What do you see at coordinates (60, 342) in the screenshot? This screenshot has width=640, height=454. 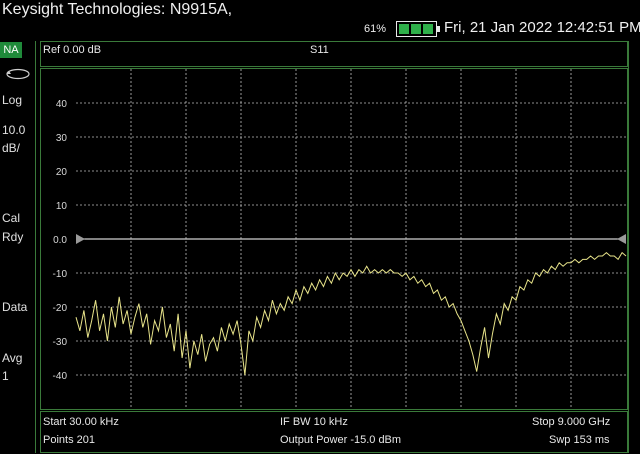 I see `y-tick-label: -30` at bounding box center [60, 342].